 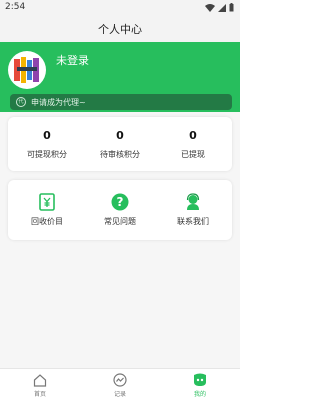 What do you see at coordinates (119, 394) in the screenshot?
I see `tab-label: 记录` at bounding box center [119, 394].